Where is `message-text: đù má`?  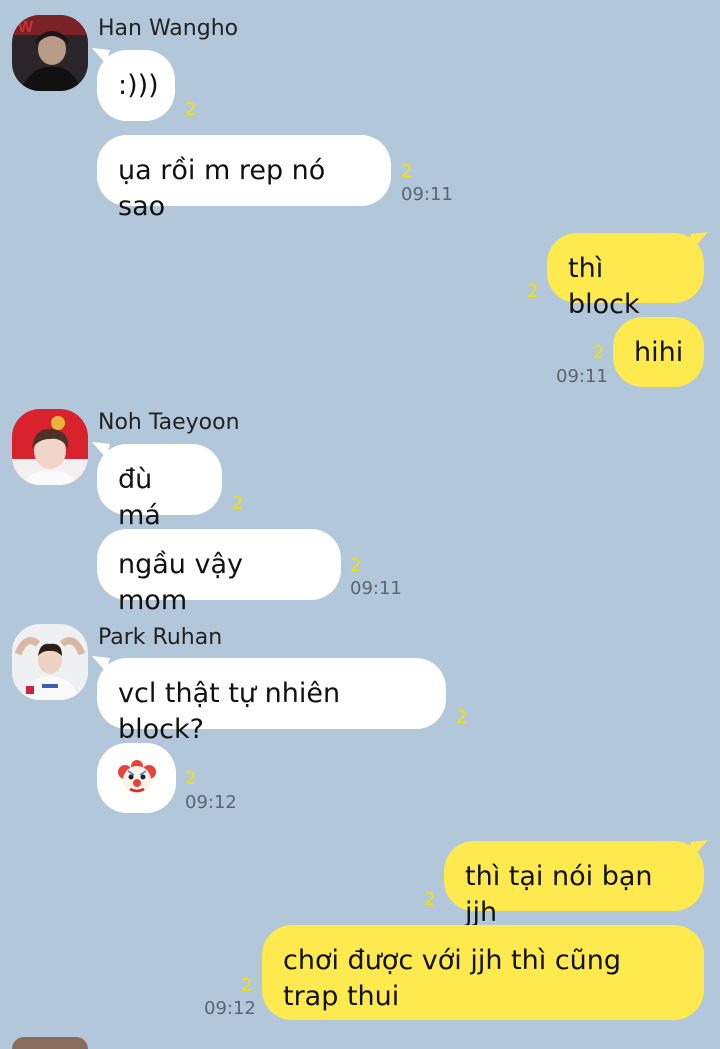 message-text: đù má is located at coordinates (139, 497).